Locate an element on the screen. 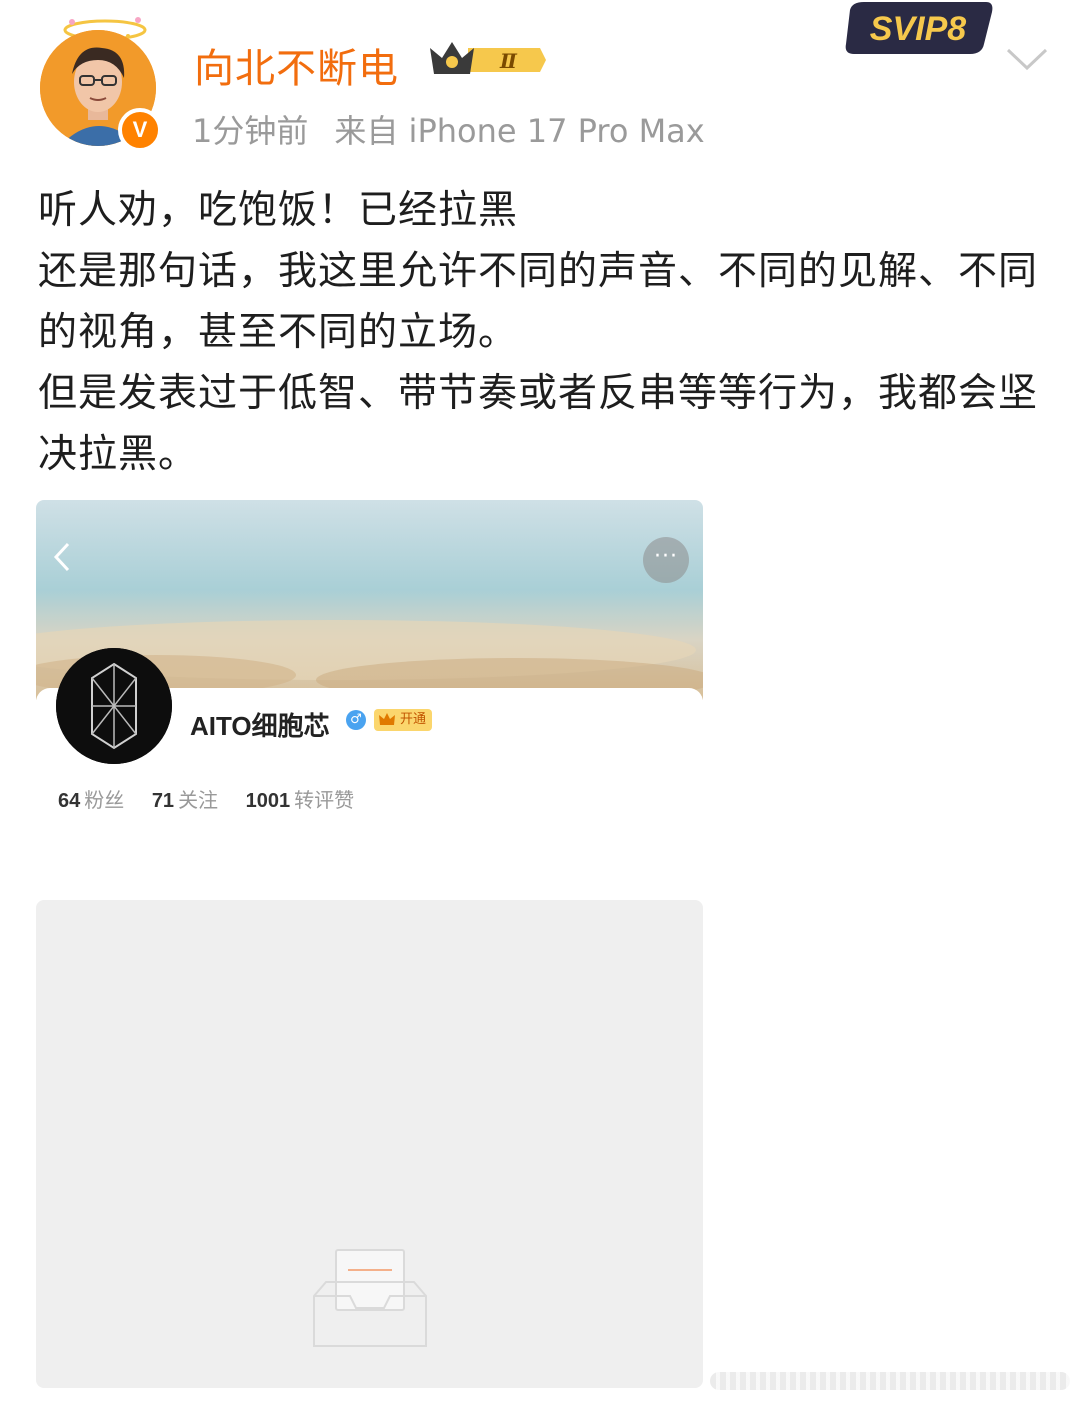 The image size is (1080, 1402). verified-badge-icon: V is located at coordinates (140, 130).